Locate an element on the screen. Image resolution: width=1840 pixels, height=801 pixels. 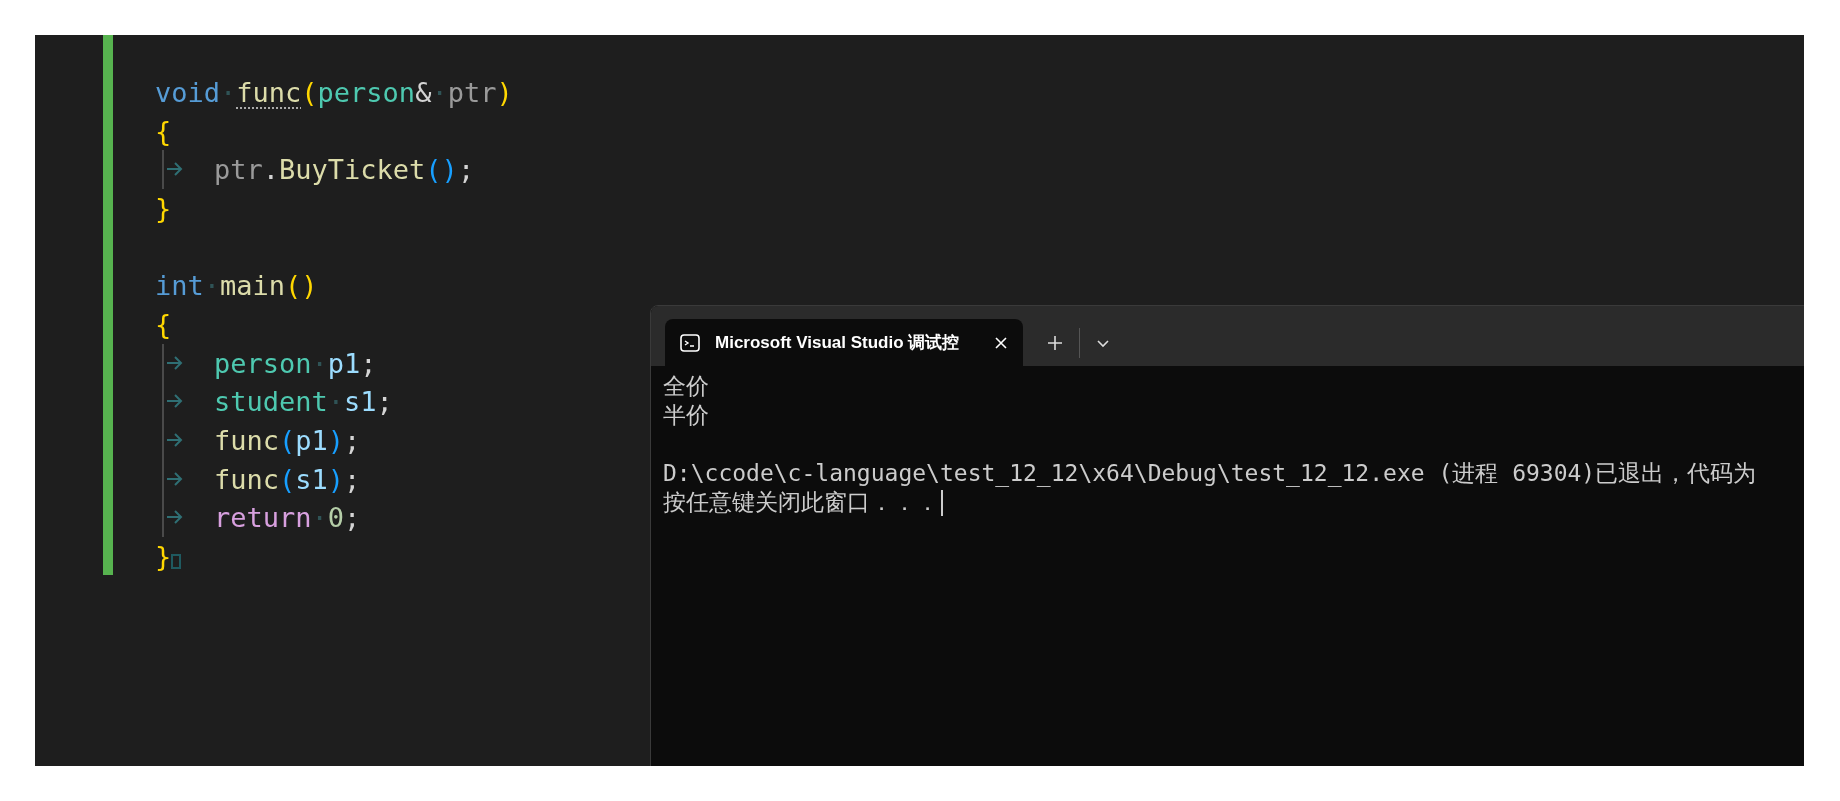
console-tab: Microsoft Visual Studio 调试控 is located at coordinates (844, 342).